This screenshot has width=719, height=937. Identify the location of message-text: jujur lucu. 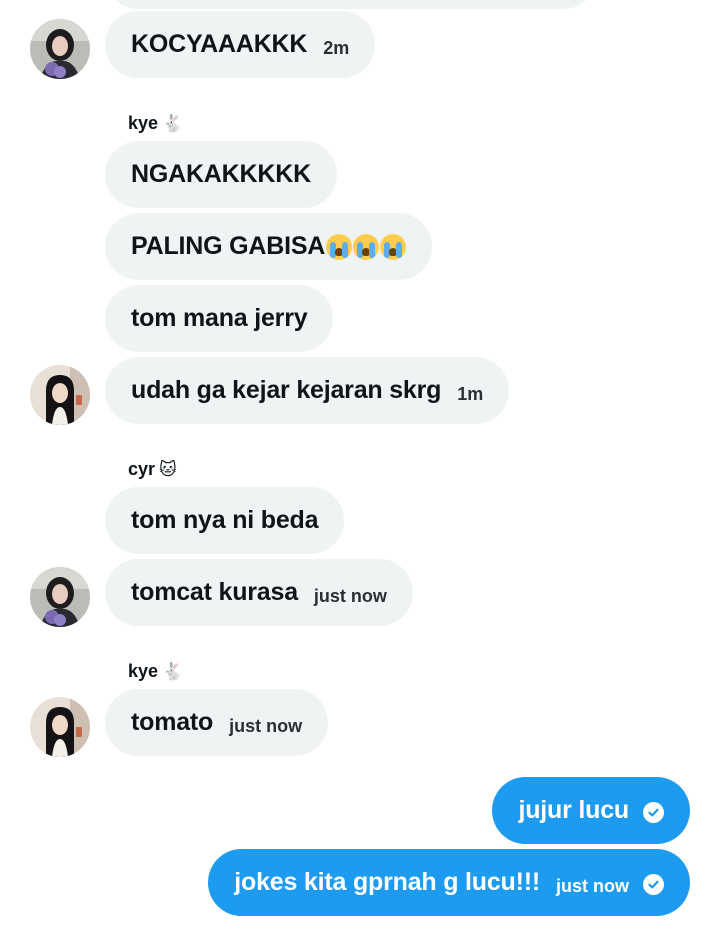
(573, 810).